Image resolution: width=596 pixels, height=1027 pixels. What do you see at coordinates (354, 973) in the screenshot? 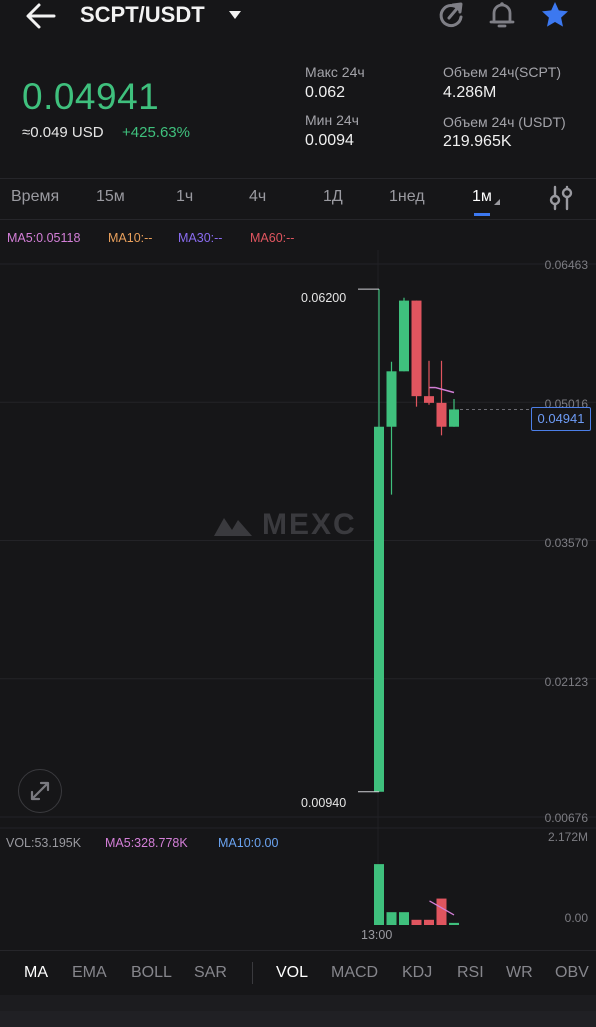
I see `indicator-macd: MACD` at bounding box center [354, 973].